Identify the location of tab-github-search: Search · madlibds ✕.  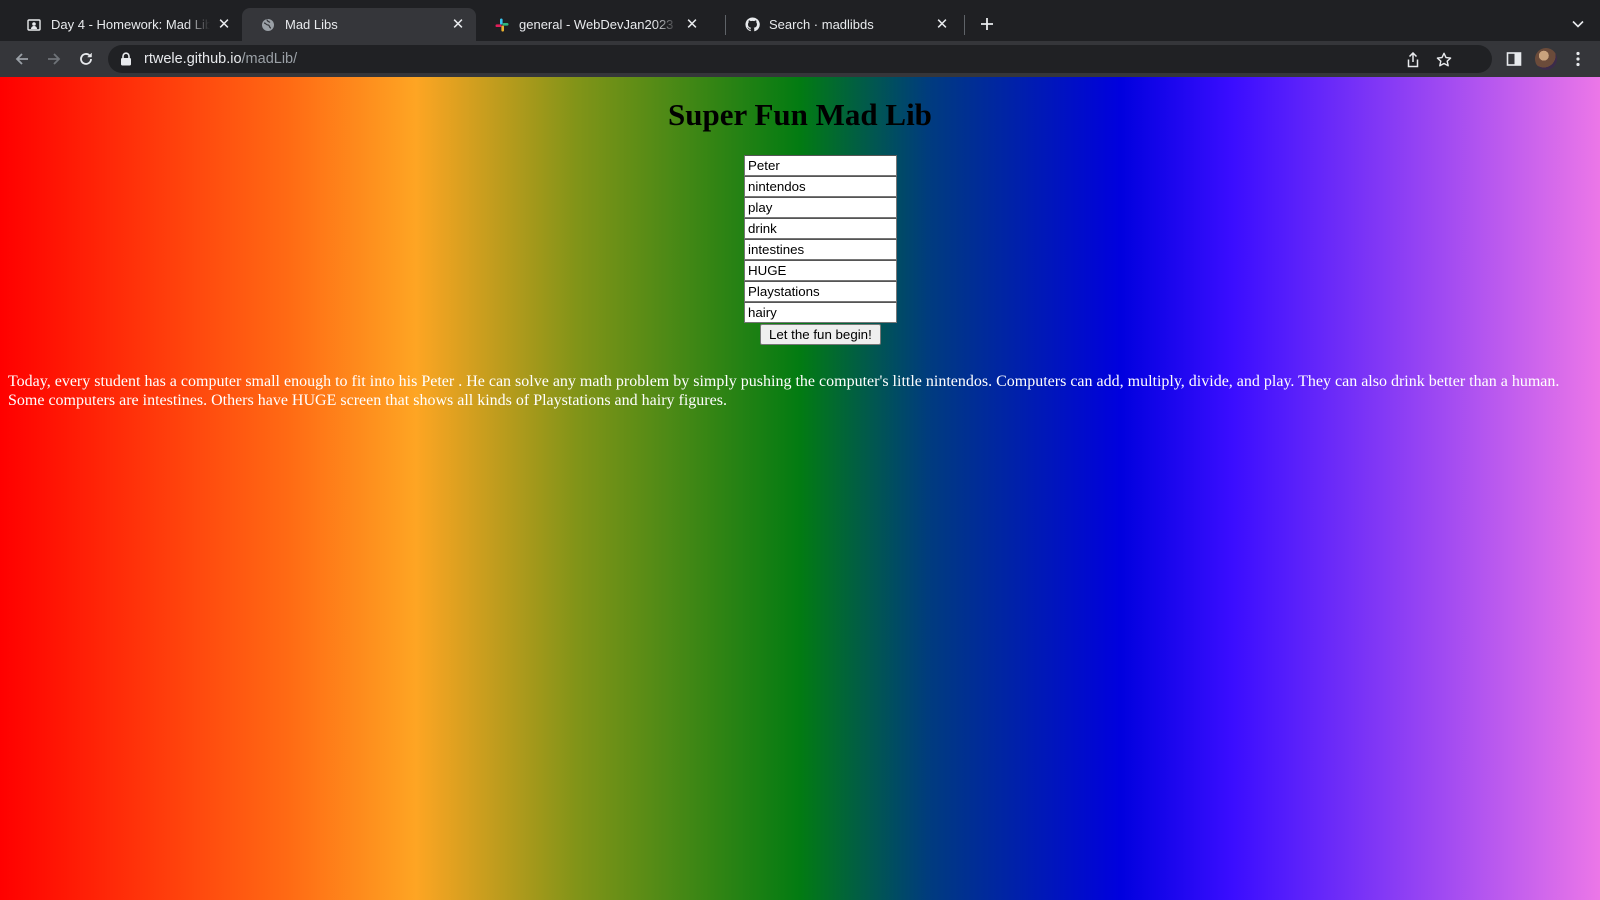
(843, 24).